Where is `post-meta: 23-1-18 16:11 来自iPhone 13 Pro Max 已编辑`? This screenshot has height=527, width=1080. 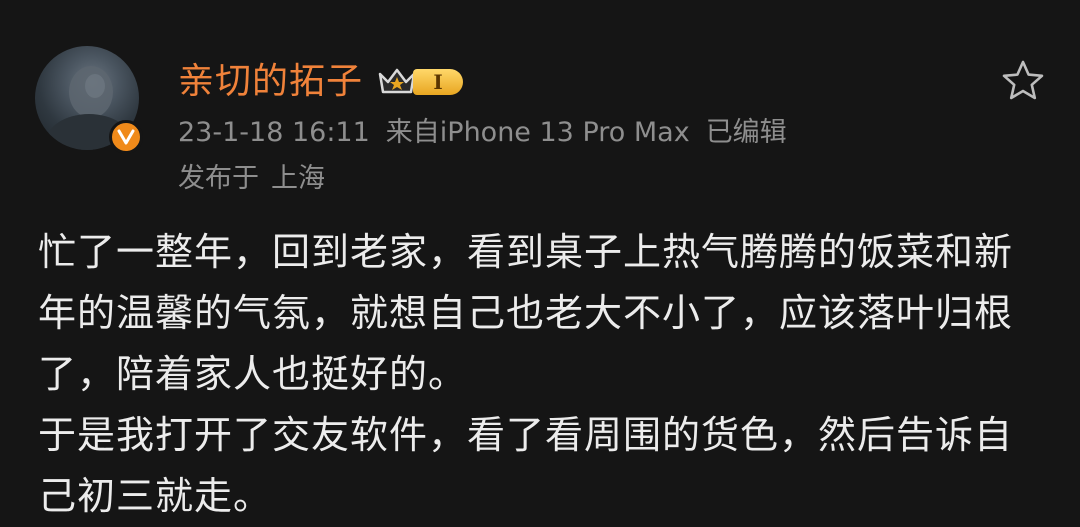
post-meta: 23-1-18 16:11 来自iPhone 13 Pro Max 已编辑 is located at coordinates (482, 133).